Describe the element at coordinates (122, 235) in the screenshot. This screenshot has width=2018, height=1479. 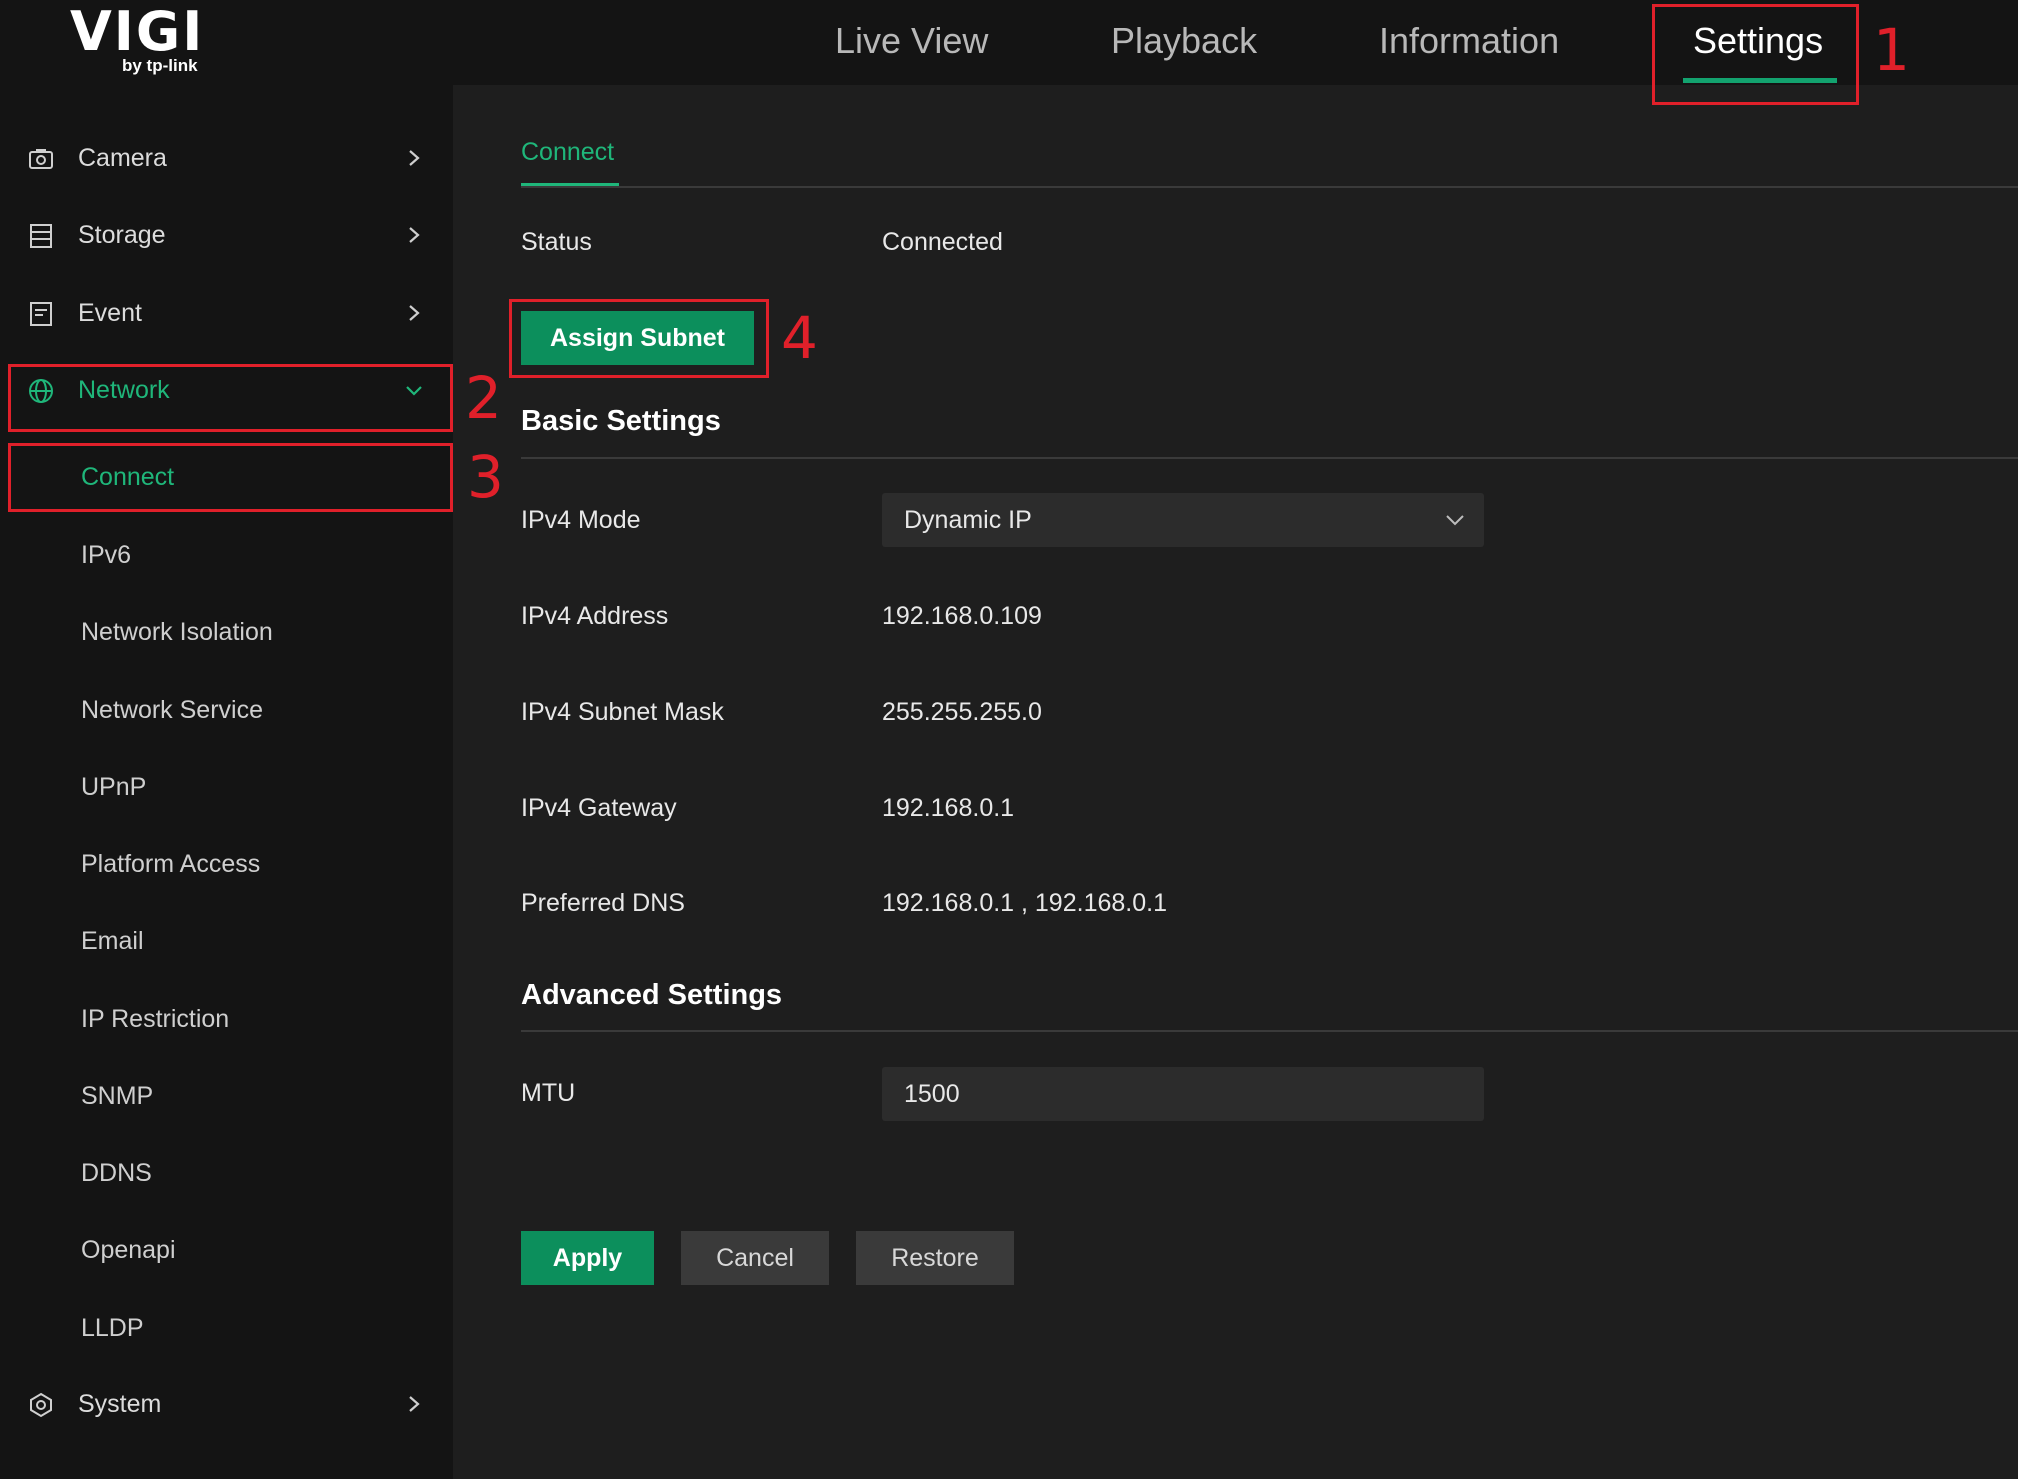
I see `sidebar-item-label: Storage` at that location.